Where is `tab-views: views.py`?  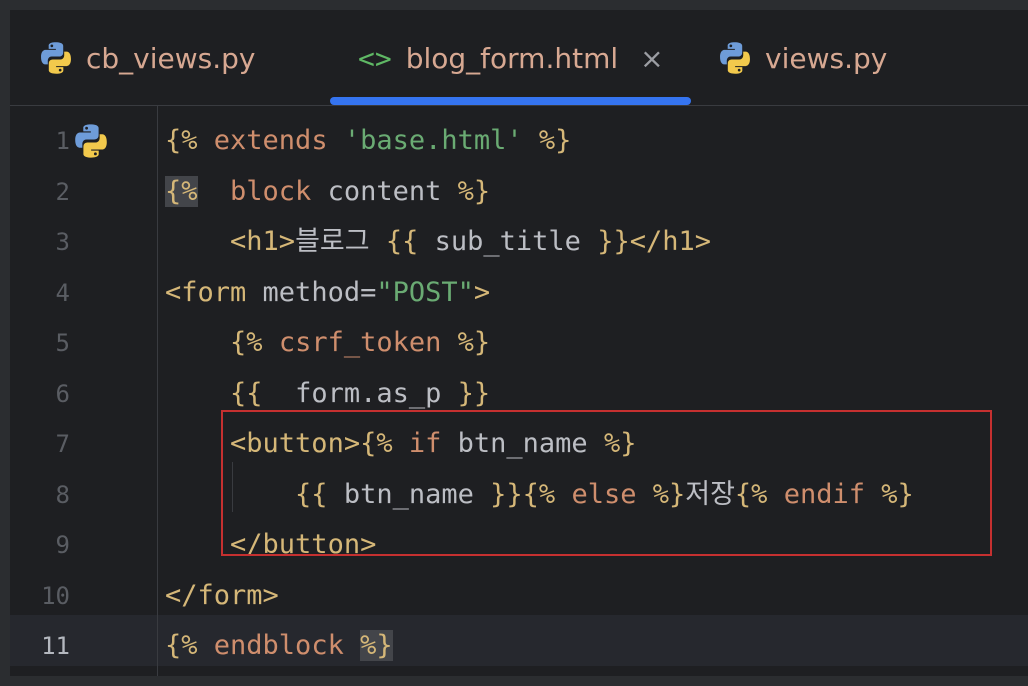
tab-views: views.py is located at coordinates (802, 58).